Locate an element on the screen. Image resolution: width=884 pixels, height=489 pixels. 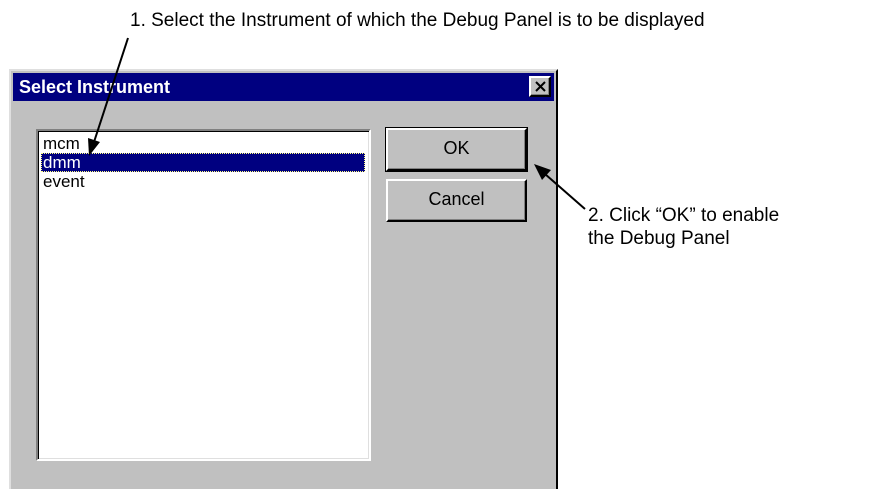
ok-button: OK is located at coordinates (456, 149).